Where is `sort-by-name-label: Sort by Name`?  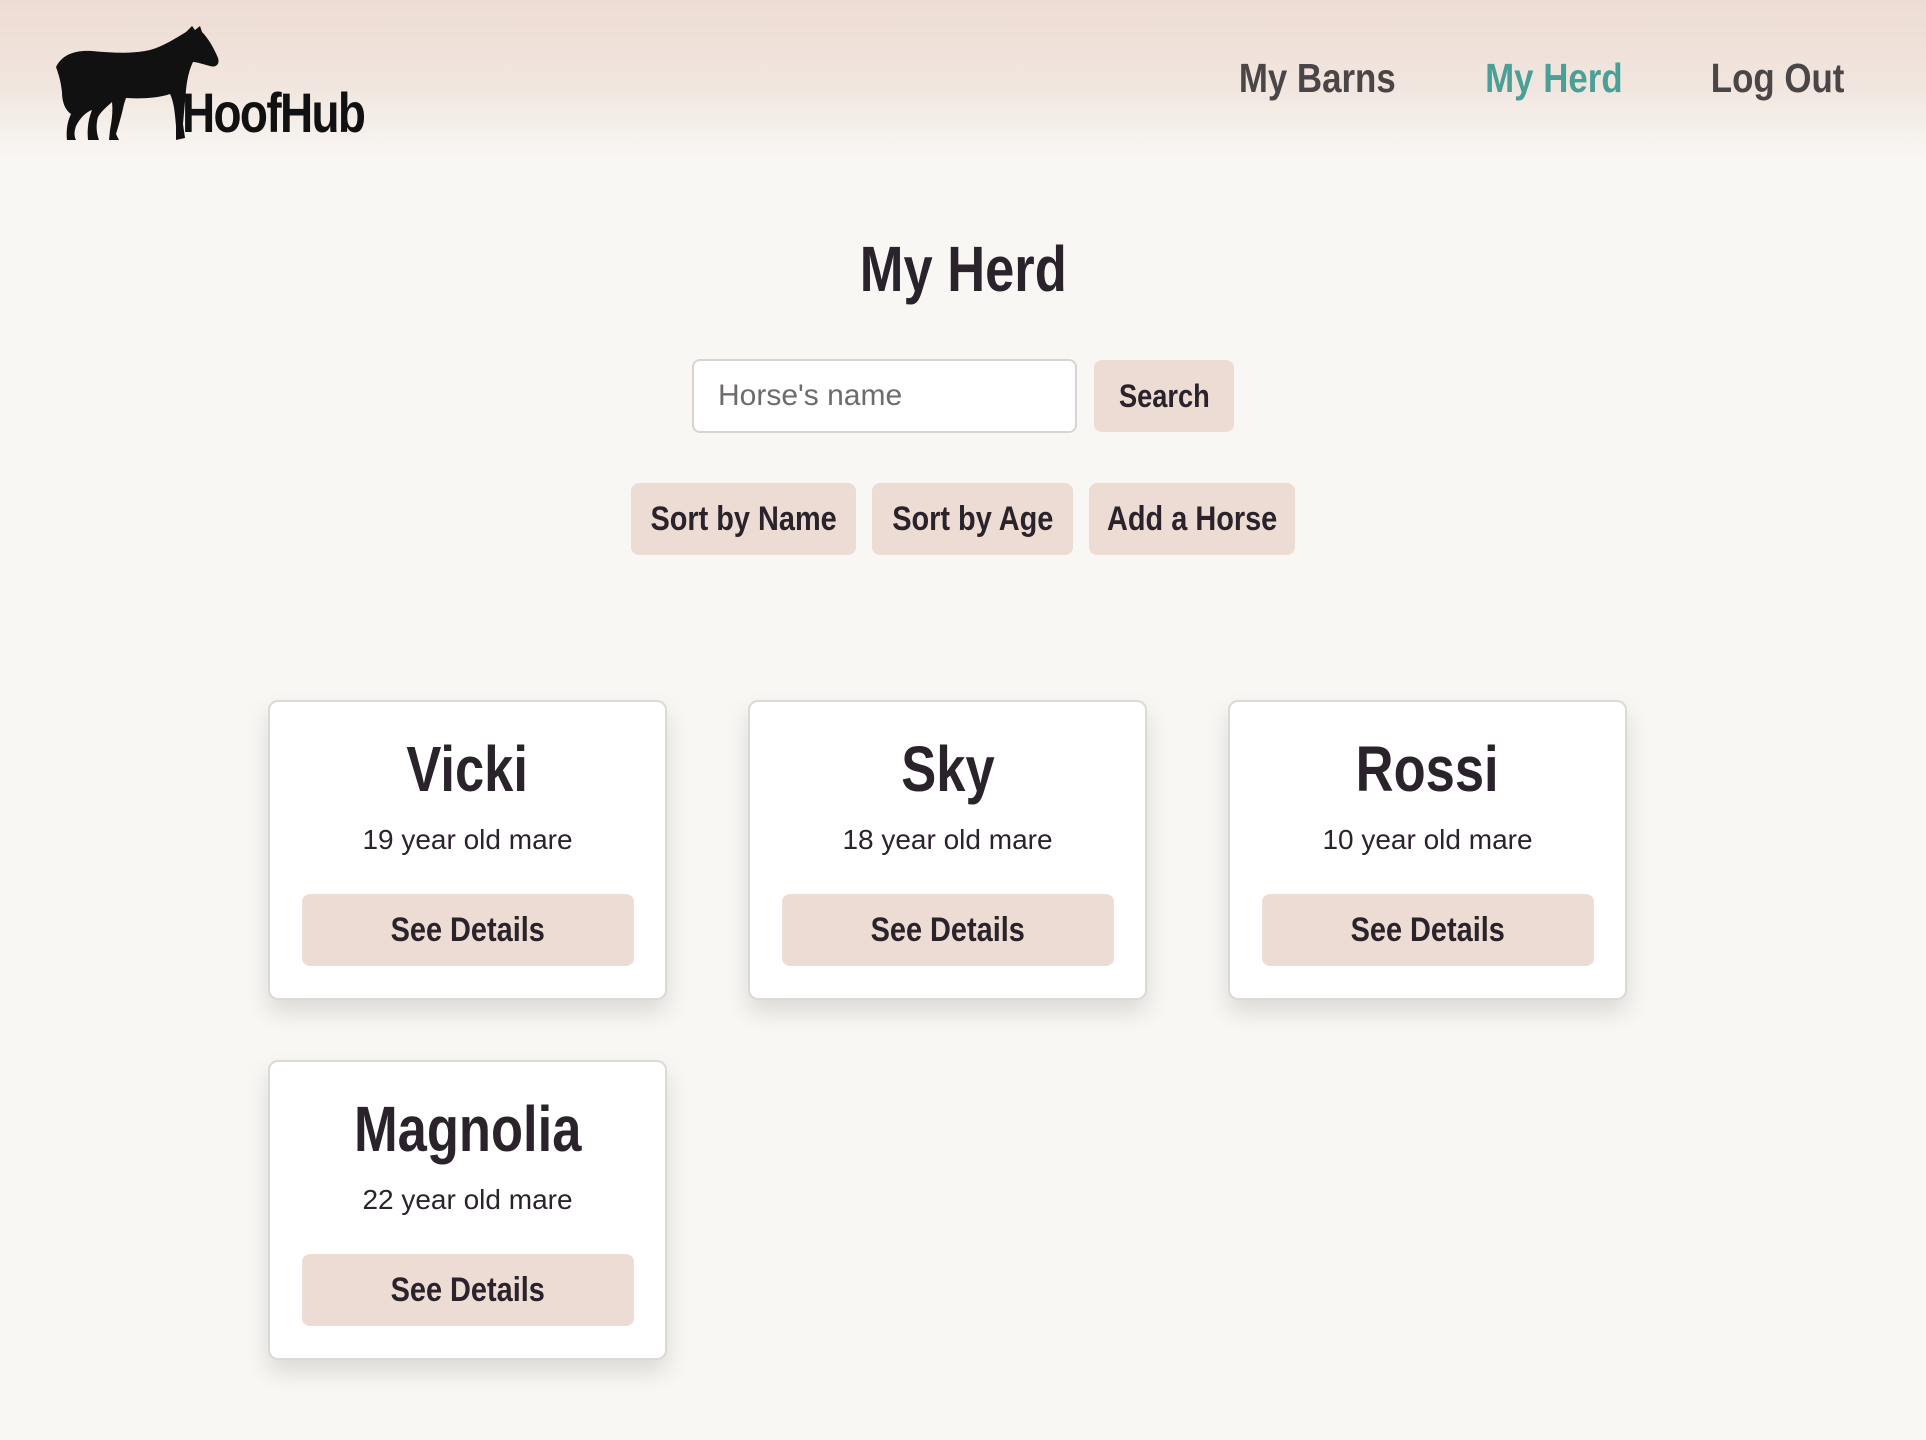
sort-by-name-label: Sort by Name is located at coordinates (743, 518).